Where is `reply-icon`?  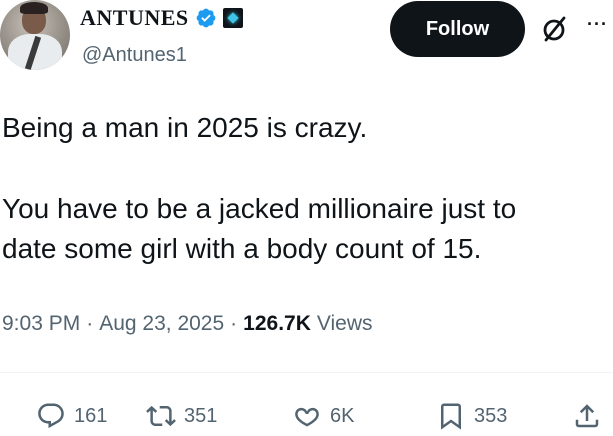
reply-icon is located at coordinates (51, 416).